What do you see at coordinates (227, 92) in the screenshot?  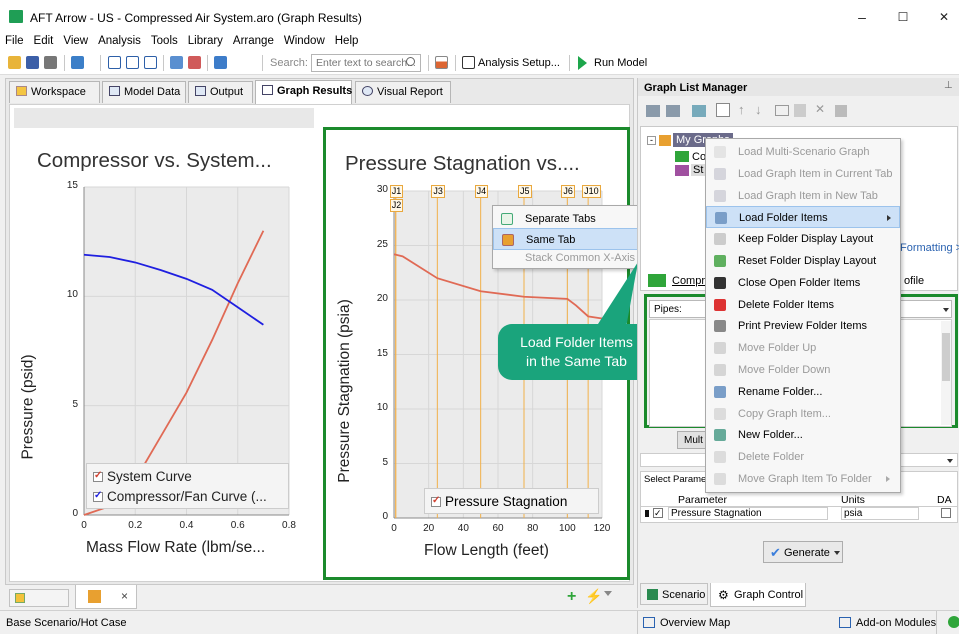 I see `tab-label: Output` at bounding box center [227, 92].